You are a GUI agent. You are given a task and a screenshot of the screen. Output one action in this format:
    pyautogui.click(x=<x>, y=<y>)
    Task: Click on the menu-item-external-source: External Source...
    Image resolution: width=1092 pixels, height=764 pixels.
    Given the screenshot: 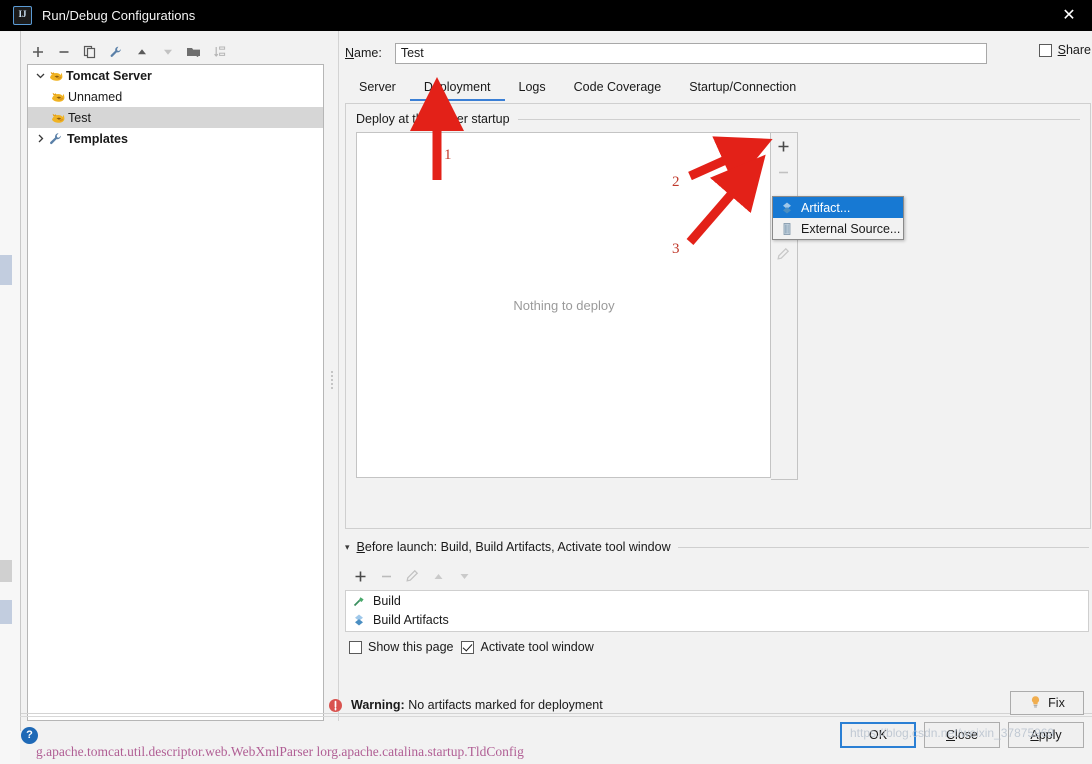 What is the action you would take?
    pyautogui.click(x=838, y=228)
    